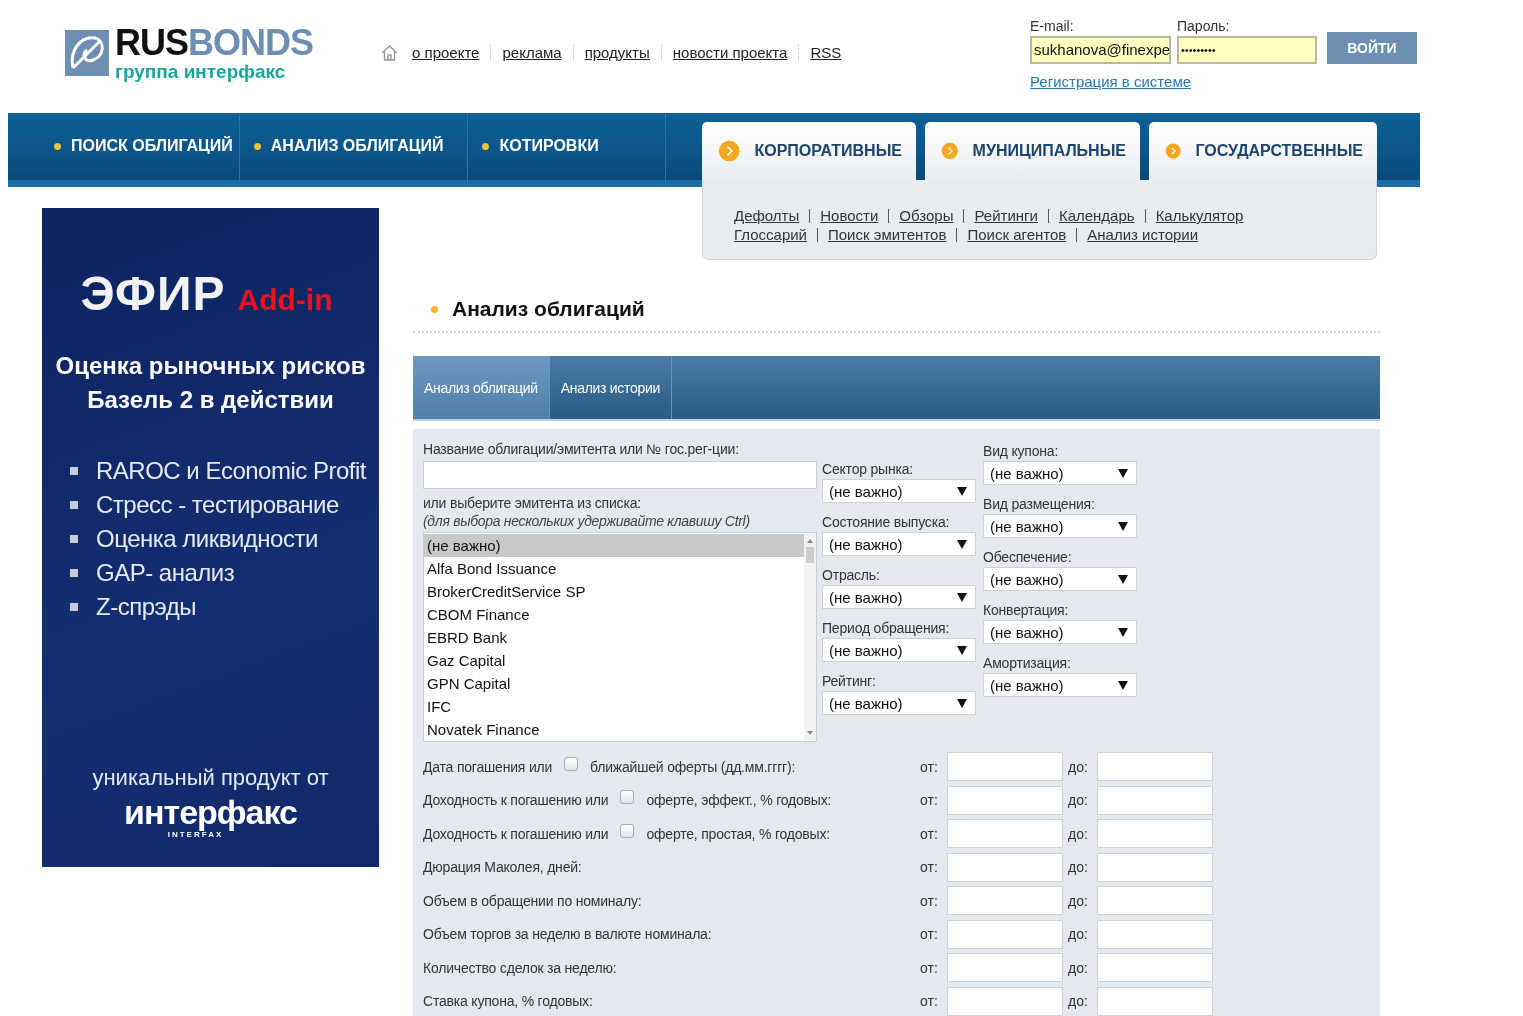 This screenshot has width=1523, height=1016. What do you see at coordinates (390, 52) in the screenshot?
I see `home-icon` at bounding box center [390, 52].